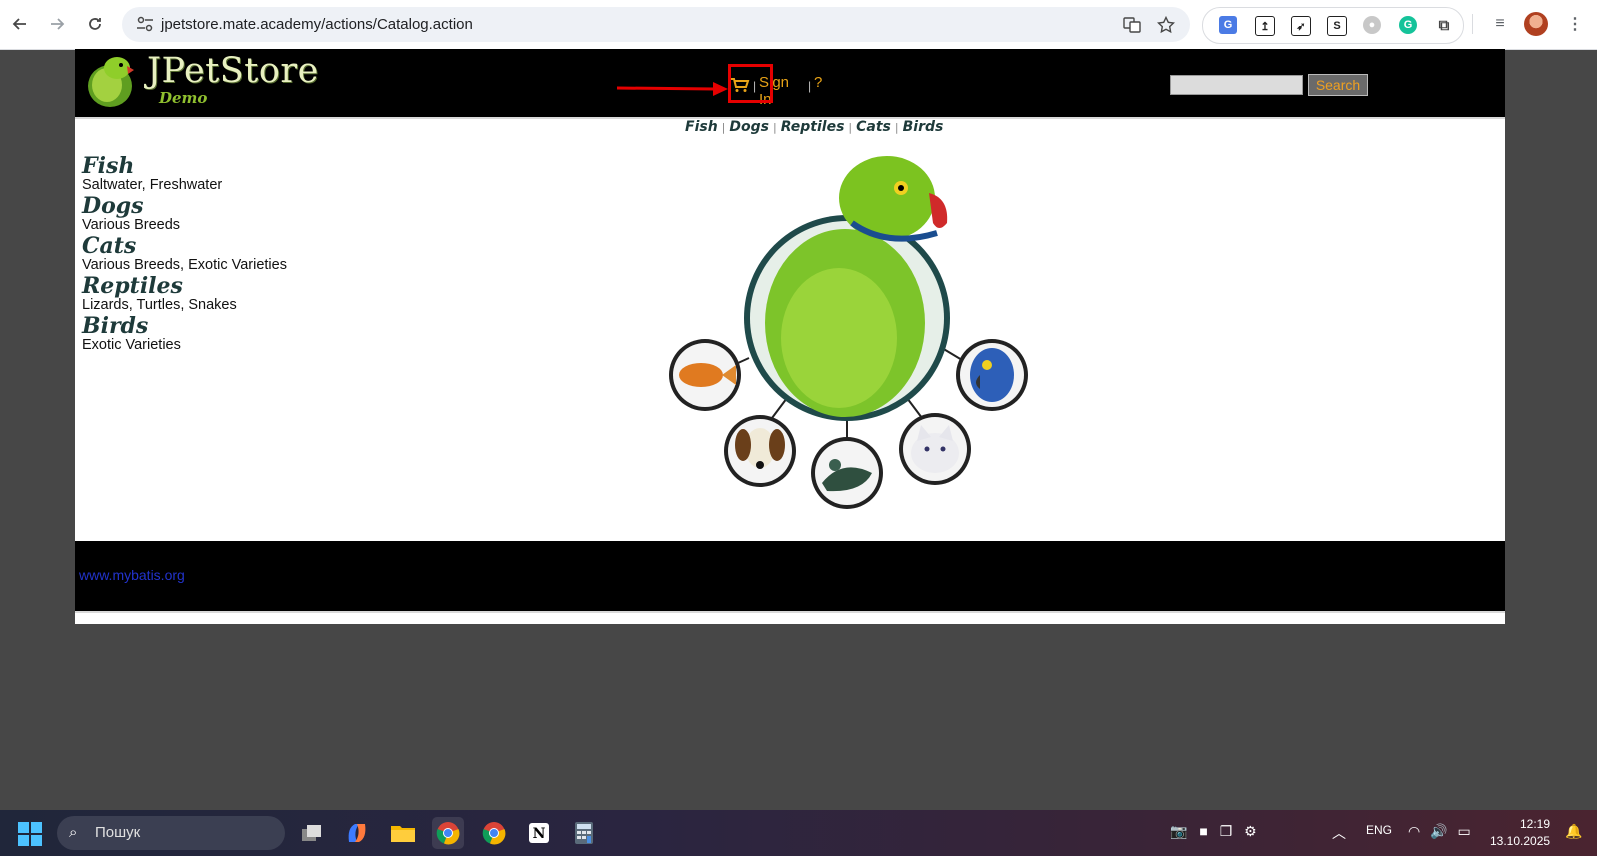 The image size is (1597, 856). What do you see at coordinates (1178, 831) in the screenshot?
I see `tray-camera-icon: 📷` at bounding box center [1178, 831].